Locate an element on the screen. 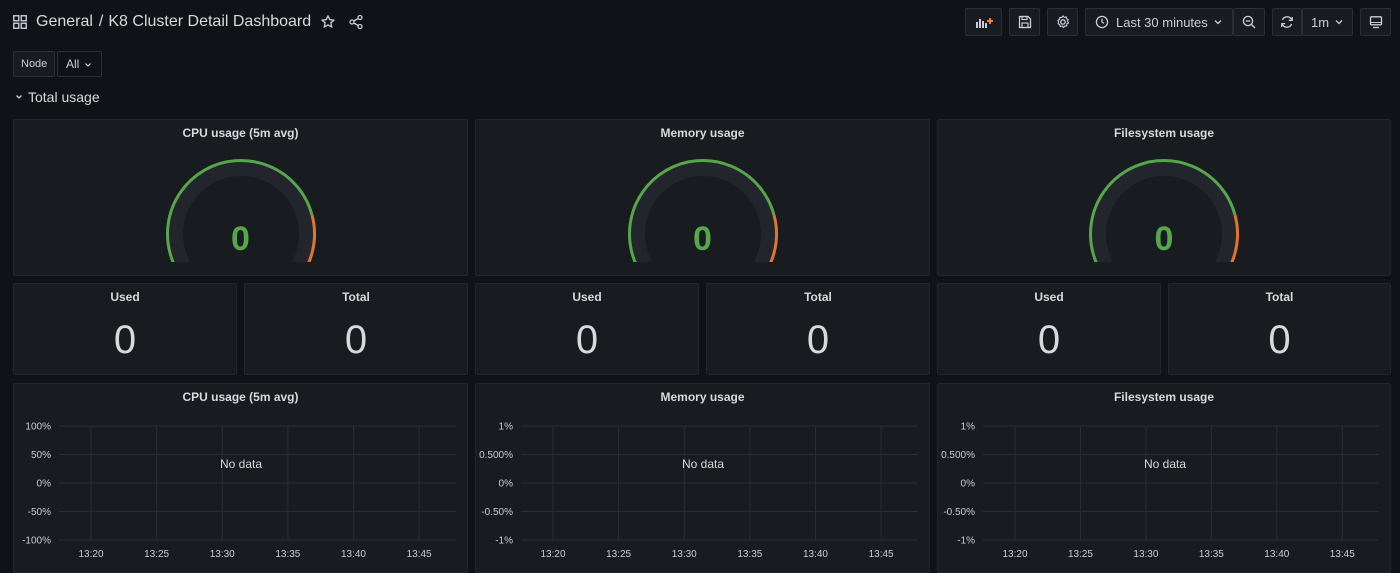  cpu-gauge-panel: CPU usage (5m avg) 0 is located at coordinates (240, 197).